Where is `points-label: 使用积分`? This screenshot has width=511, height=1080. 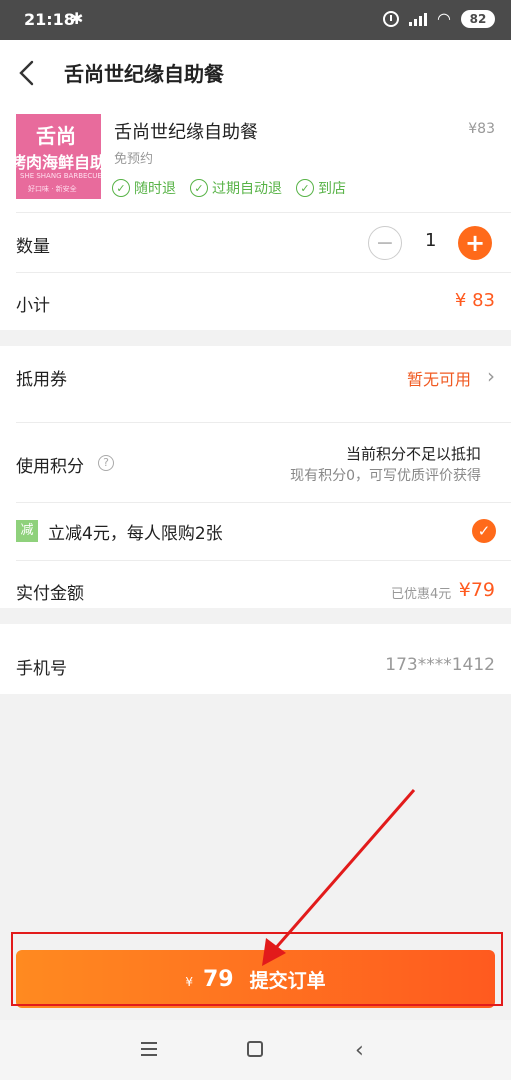 points-label: 使用积分 is located at coordinates (50, 467).